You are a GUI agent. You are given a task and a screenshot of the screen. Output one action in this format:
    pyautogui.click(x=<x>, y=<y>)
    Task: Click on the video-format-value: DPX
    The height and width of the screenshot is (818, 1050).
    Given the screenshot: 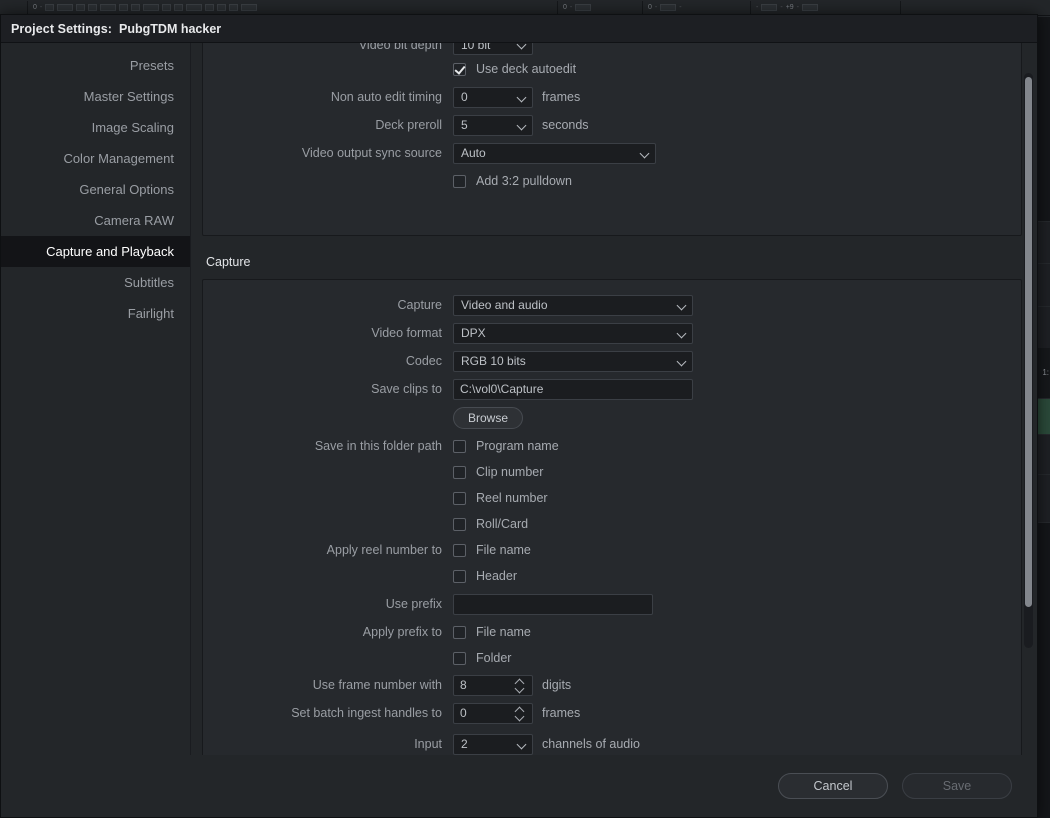 What is the action you would take?
    pyautogui.click(x=473, y=333)
    